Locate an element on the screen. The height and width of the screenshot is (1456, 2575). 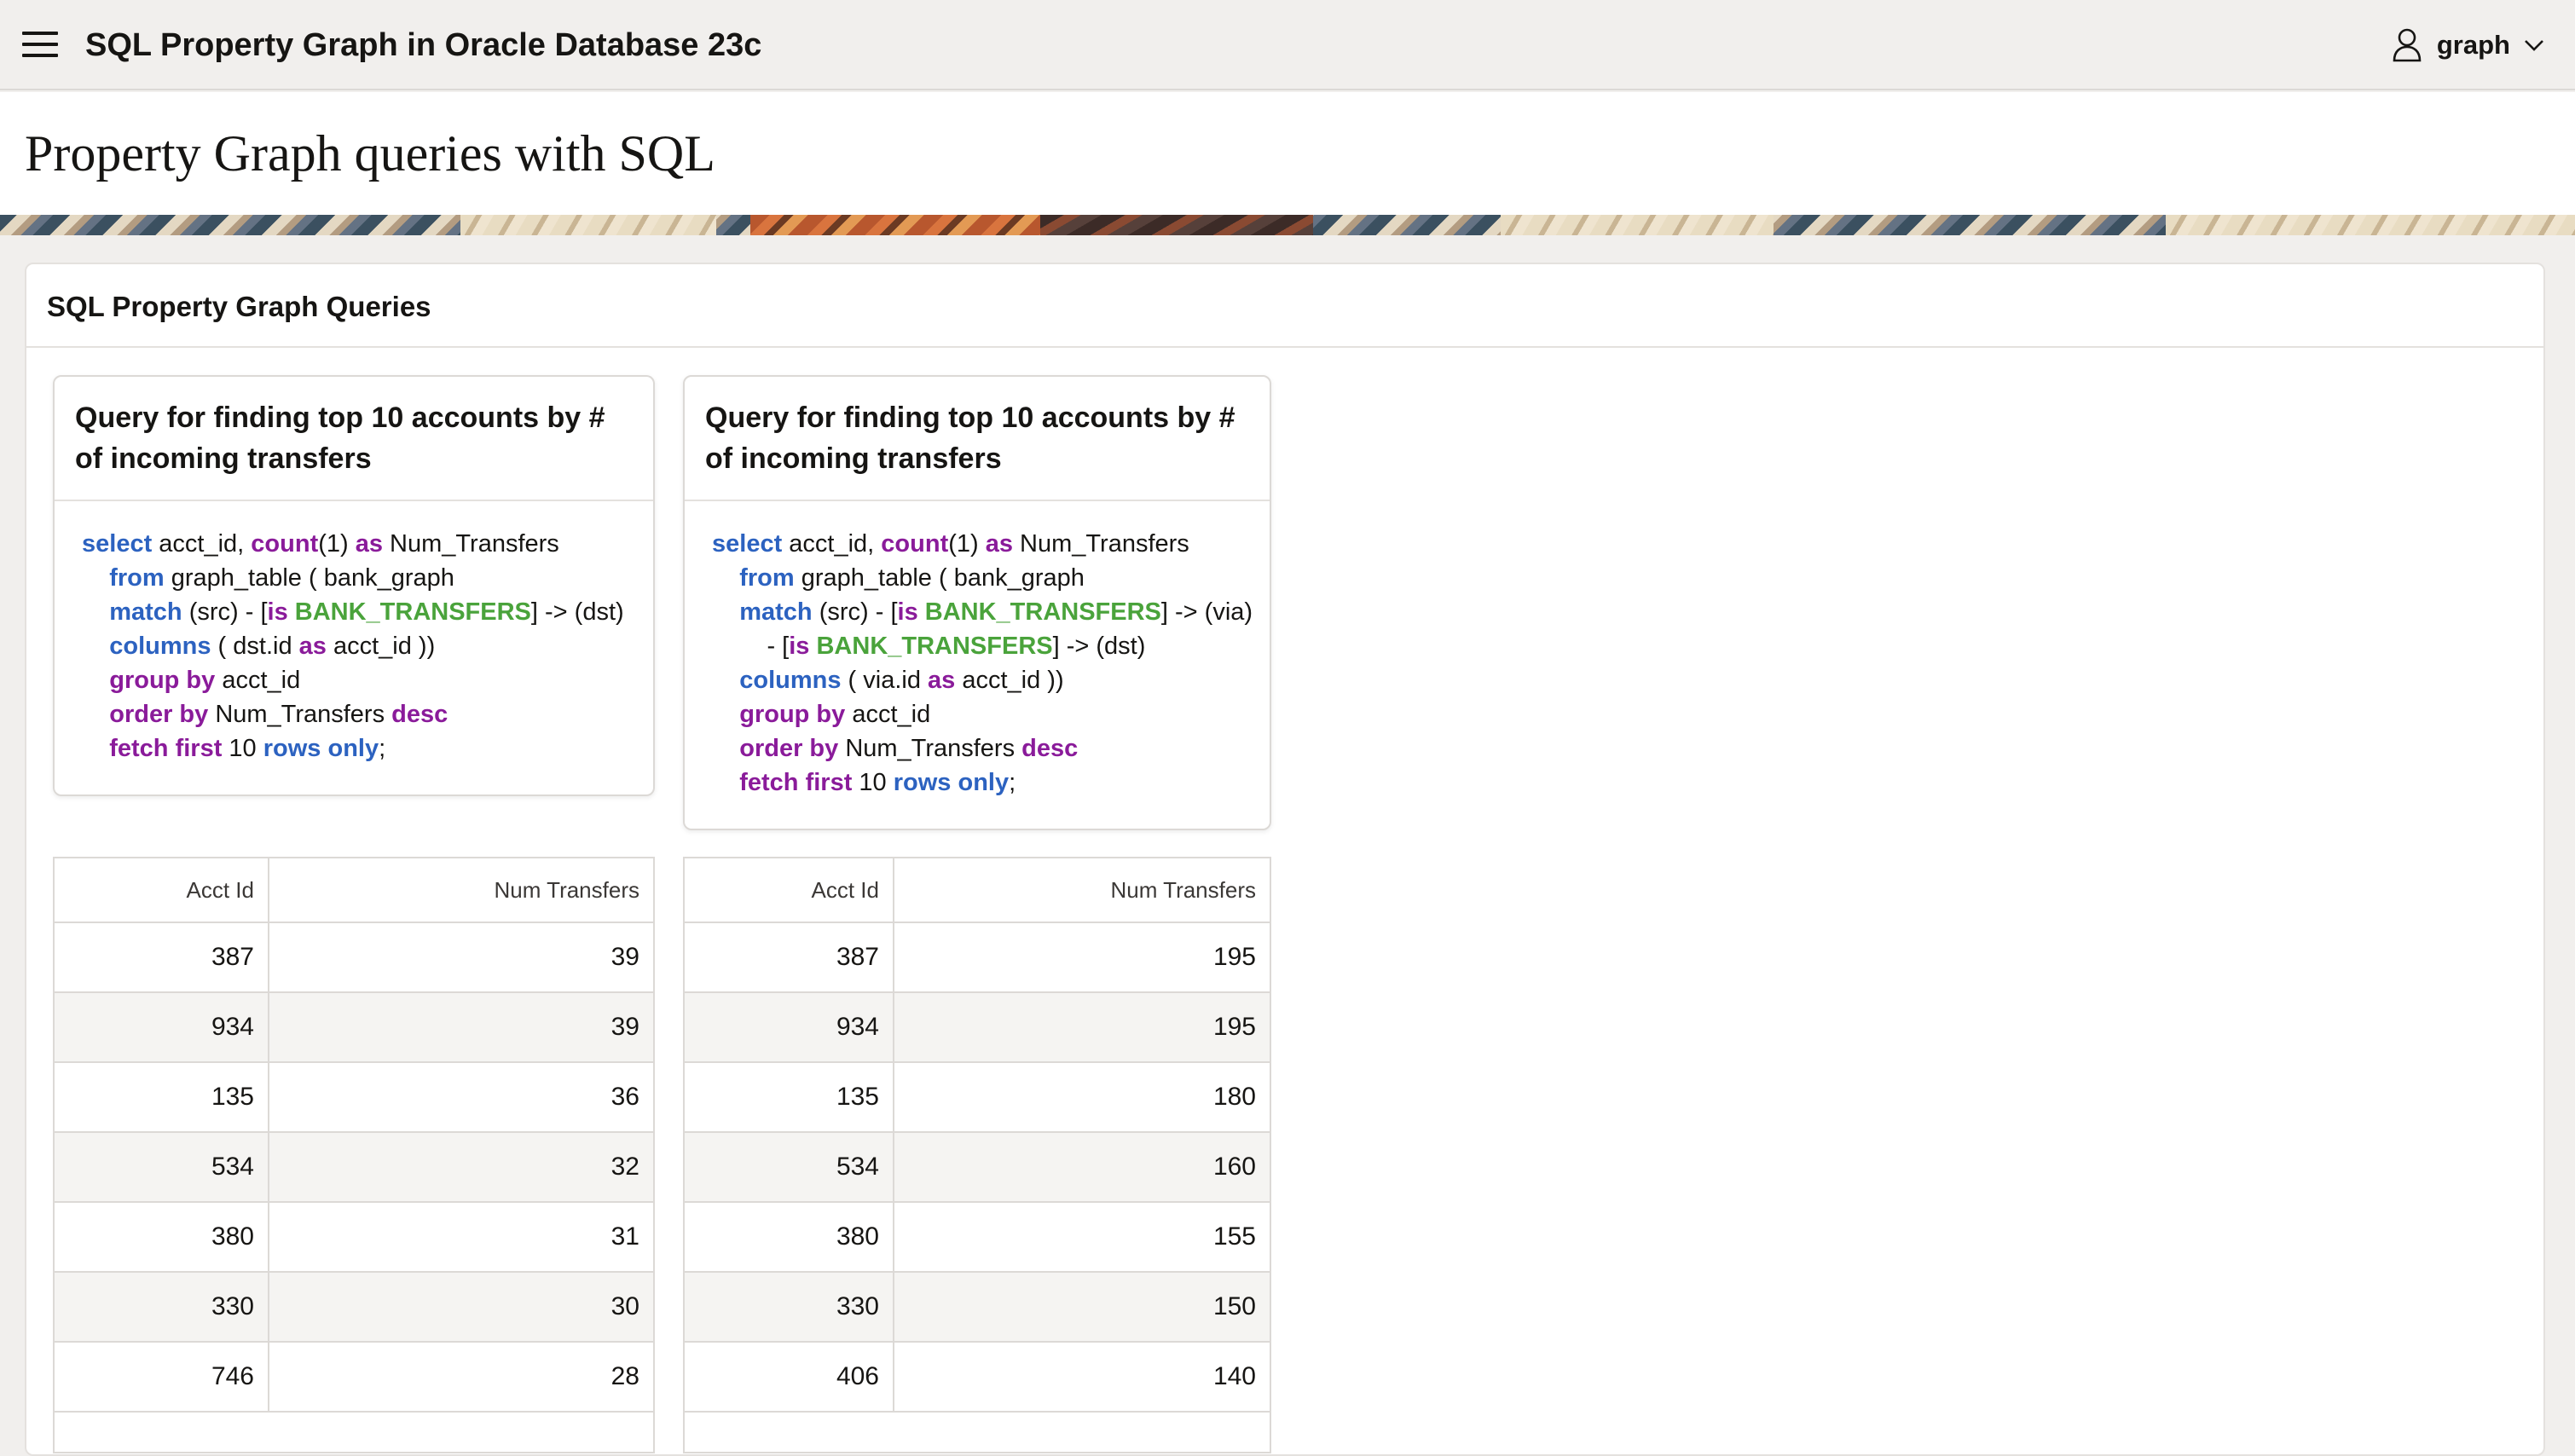
table-row: 534 160 is located at coordinates (977, 1168).